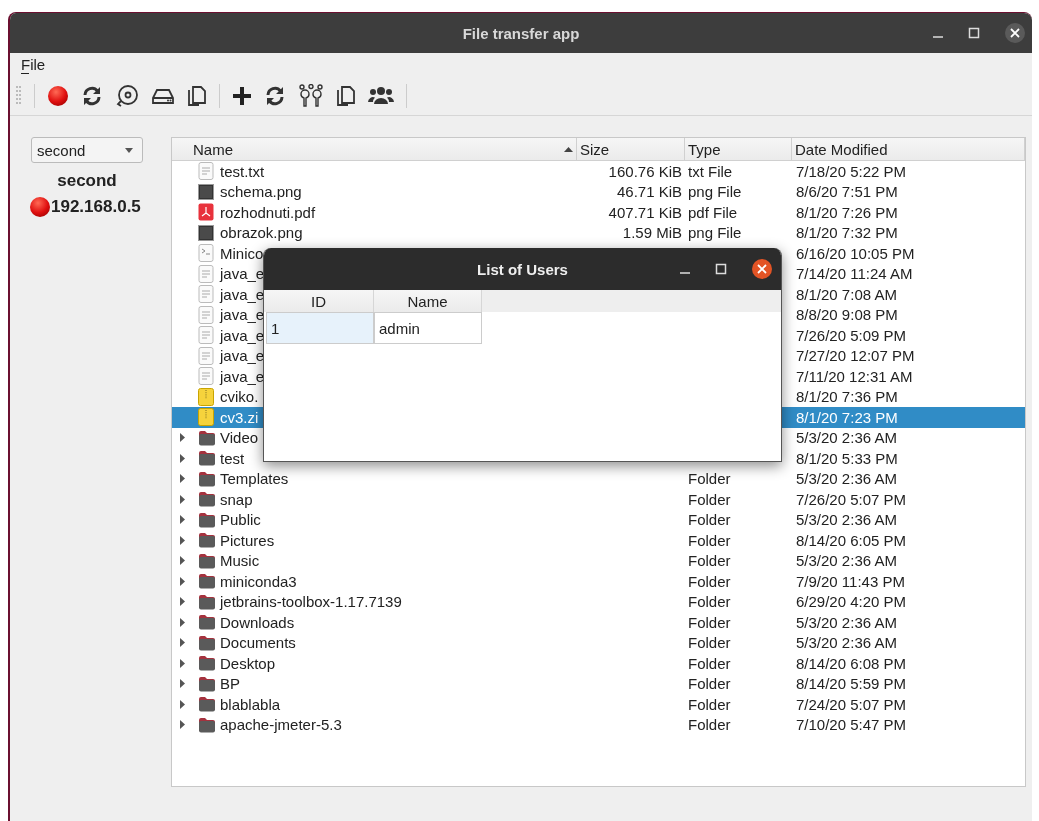  I want to click on file-name: Pictures, so click(247, 540).